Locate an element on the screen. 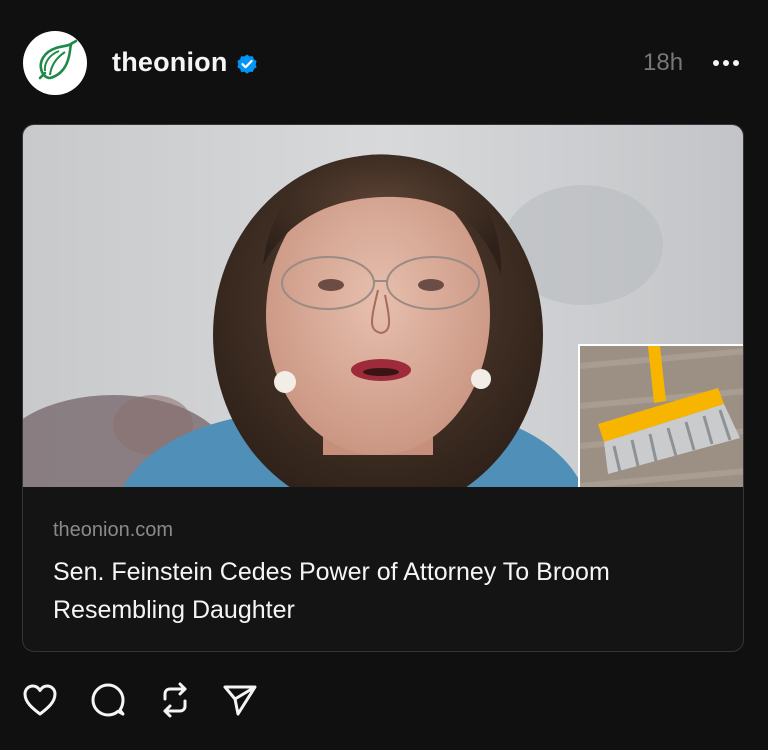 Image resolution: width=768 pixels, height=750 pixels. username: theonion is located at coordinates (170, 62).